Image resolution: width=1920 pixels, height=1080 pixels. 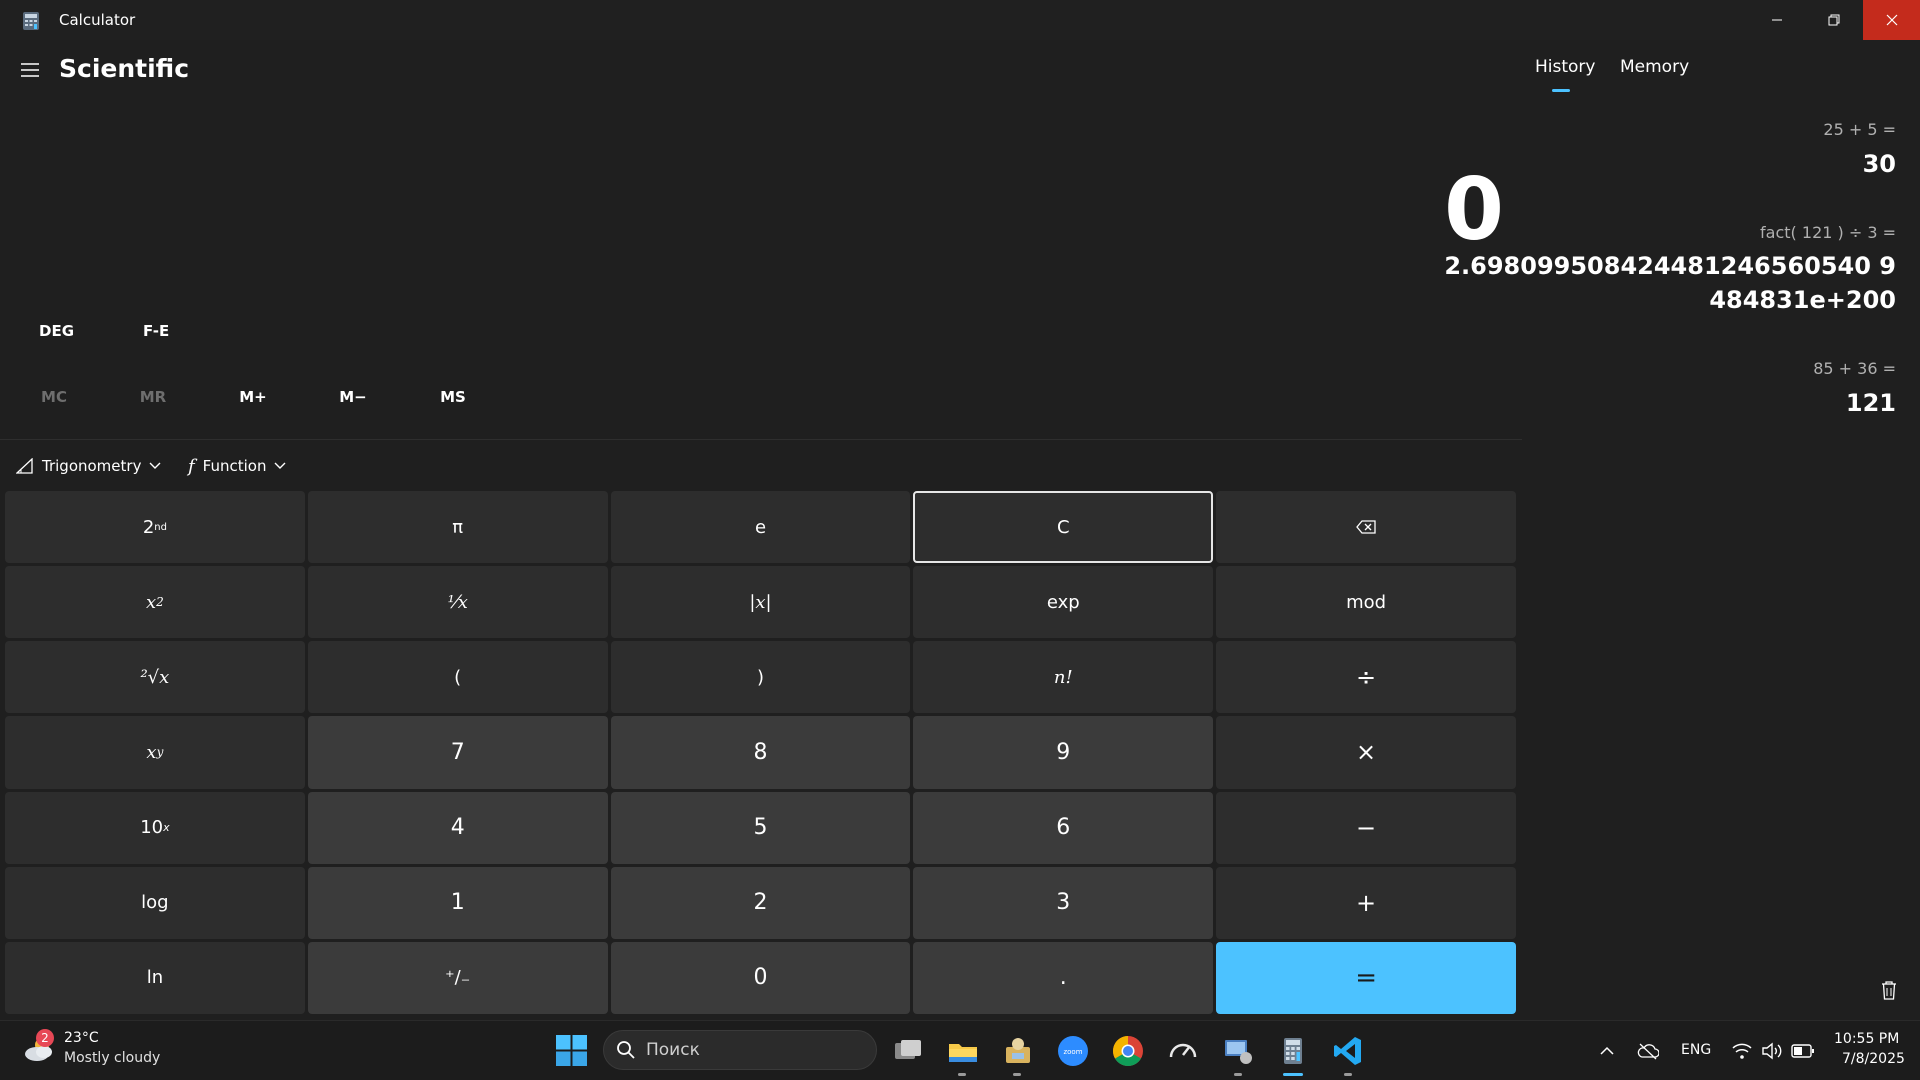 What do you see at coordinates (1833, 20) in the screenshot?
I see `restore-button` at bounding box center [1833, 20].